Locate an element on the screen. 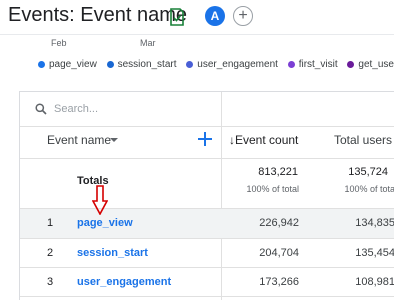 The width and height of the screenshot is (394, 300). row-number: 3 is located at coordinates (50, 282).